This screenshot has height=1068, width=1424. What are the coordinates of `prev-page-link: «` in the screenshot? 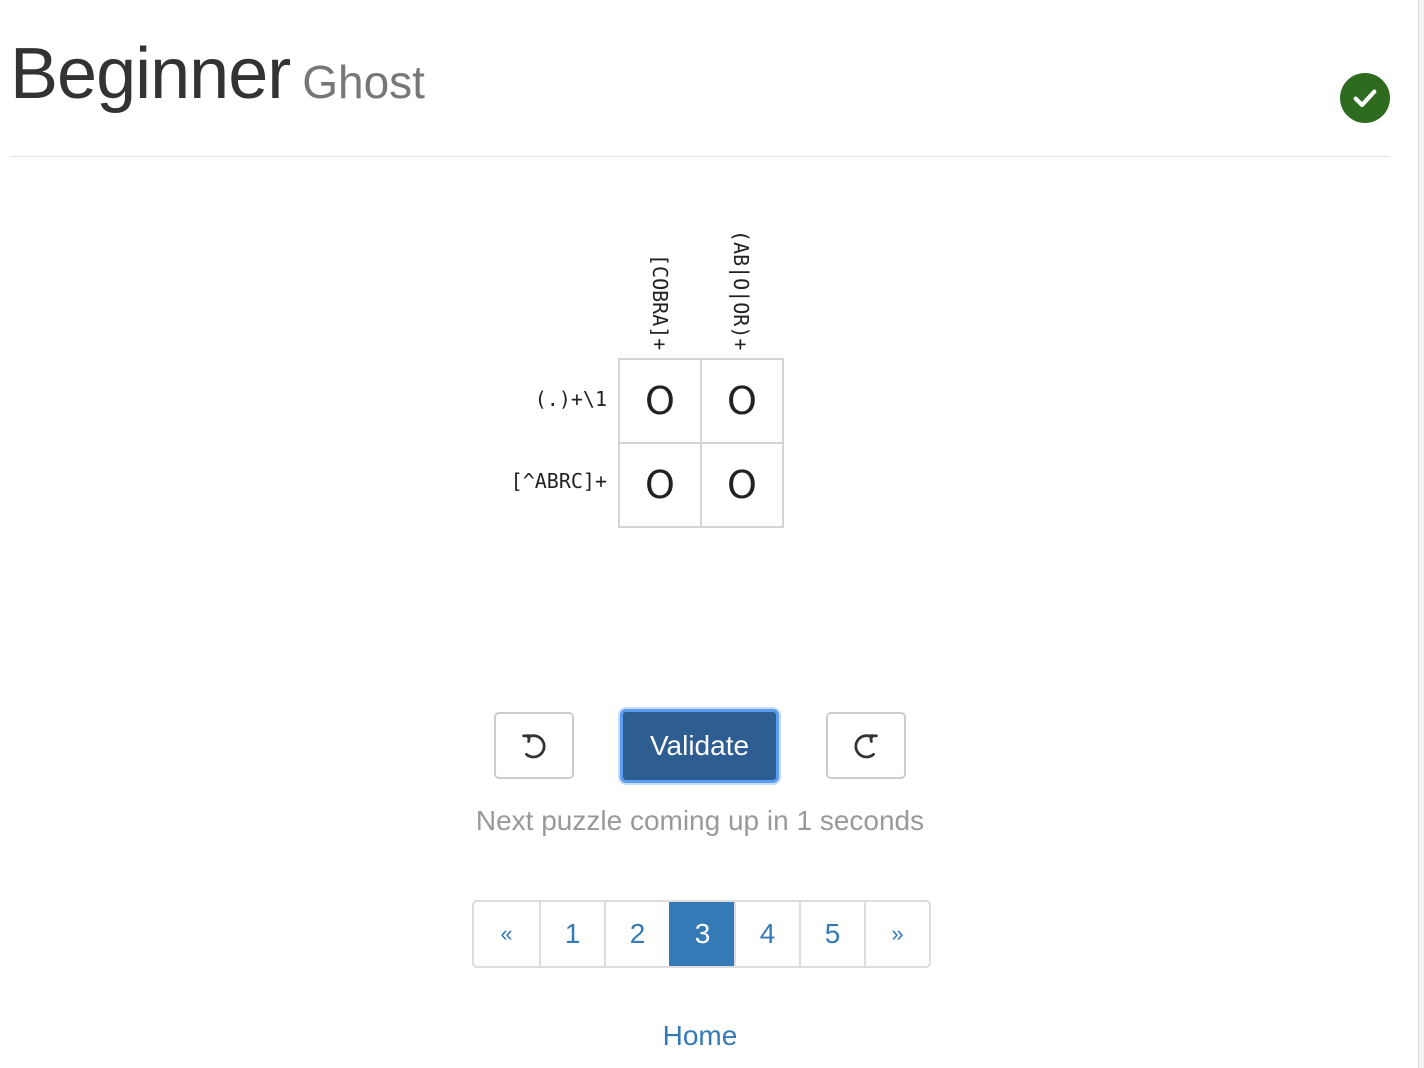 It's located at (506, 934).